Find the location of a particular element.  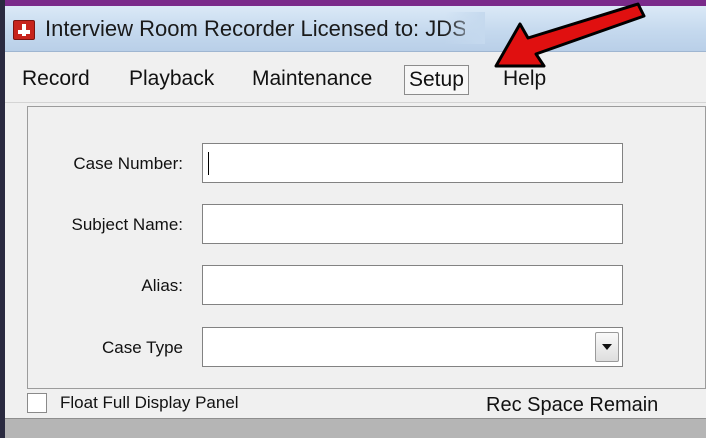

rec-space-remaining-label: Rec Space Remain is located at coordinates (572, 405).